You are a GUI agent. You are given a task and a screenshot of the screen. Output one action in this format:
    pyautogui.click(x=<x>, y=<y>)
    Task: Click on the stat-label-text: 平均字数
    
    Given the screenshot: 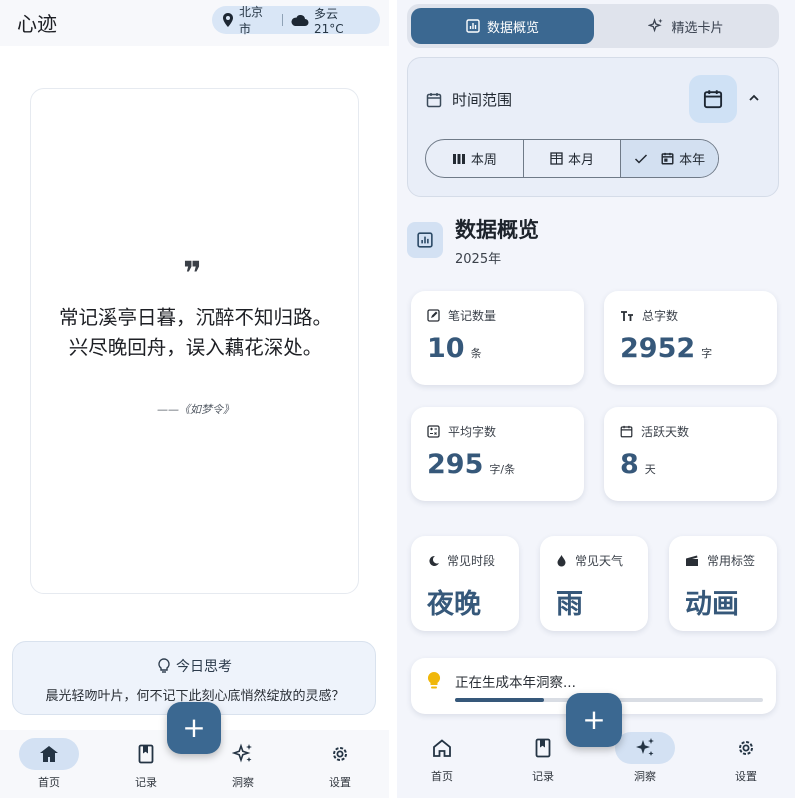 What is the action you would take?
    pyautogui.click(x=472, y=432)
    